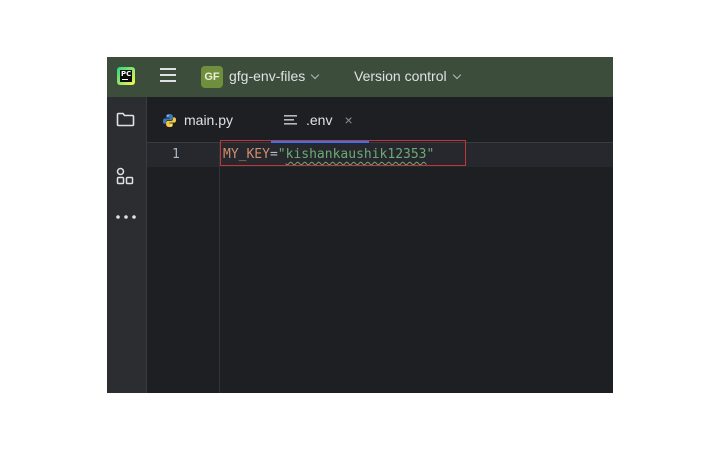 The width and height of the screenshot is (720, 451). I want to click on title-bar: PC GF gfg-env-files Version control, so click(360, 77).